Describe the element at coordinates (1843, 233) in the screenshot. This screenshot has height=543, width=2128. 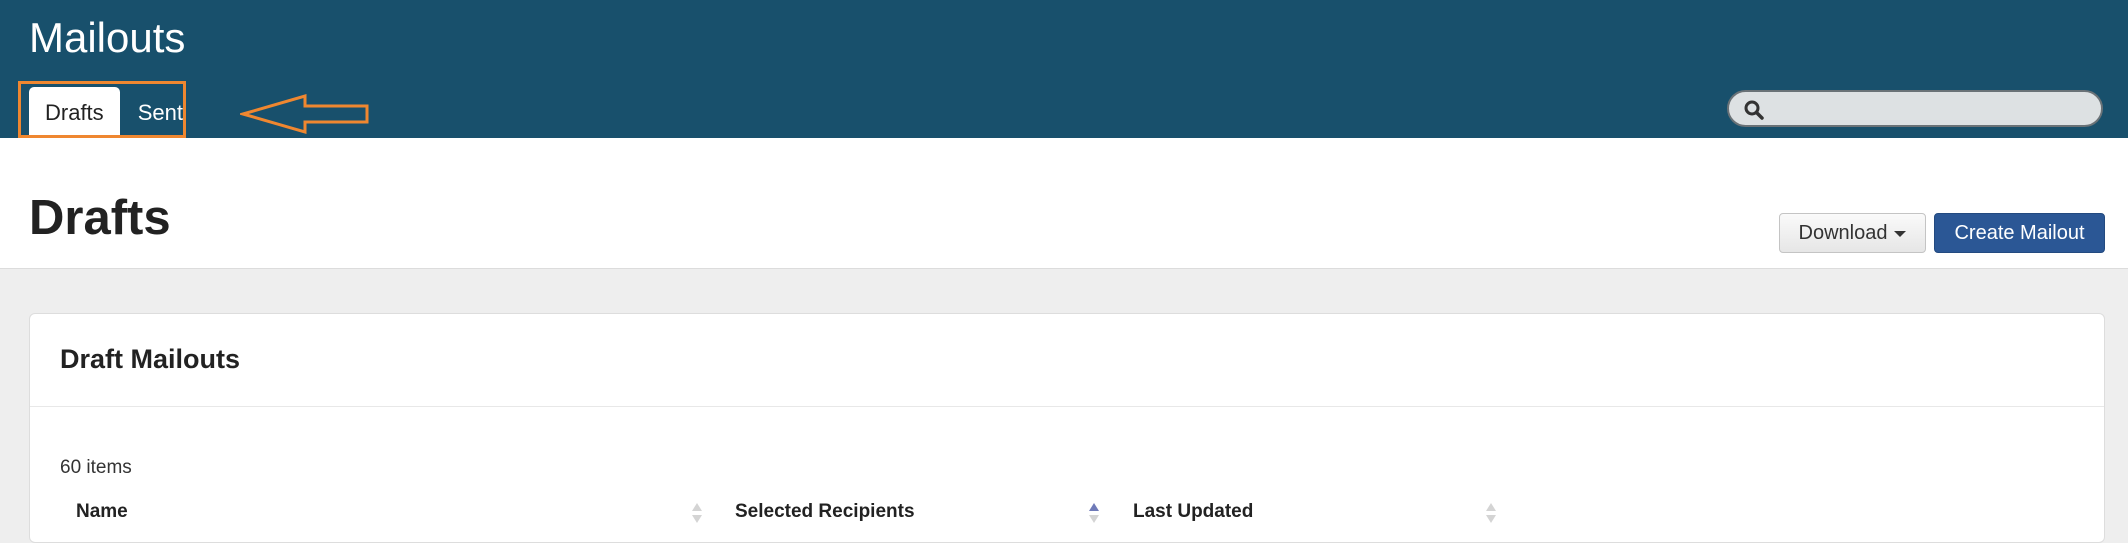
I see `download-button-label: Download` at that location.